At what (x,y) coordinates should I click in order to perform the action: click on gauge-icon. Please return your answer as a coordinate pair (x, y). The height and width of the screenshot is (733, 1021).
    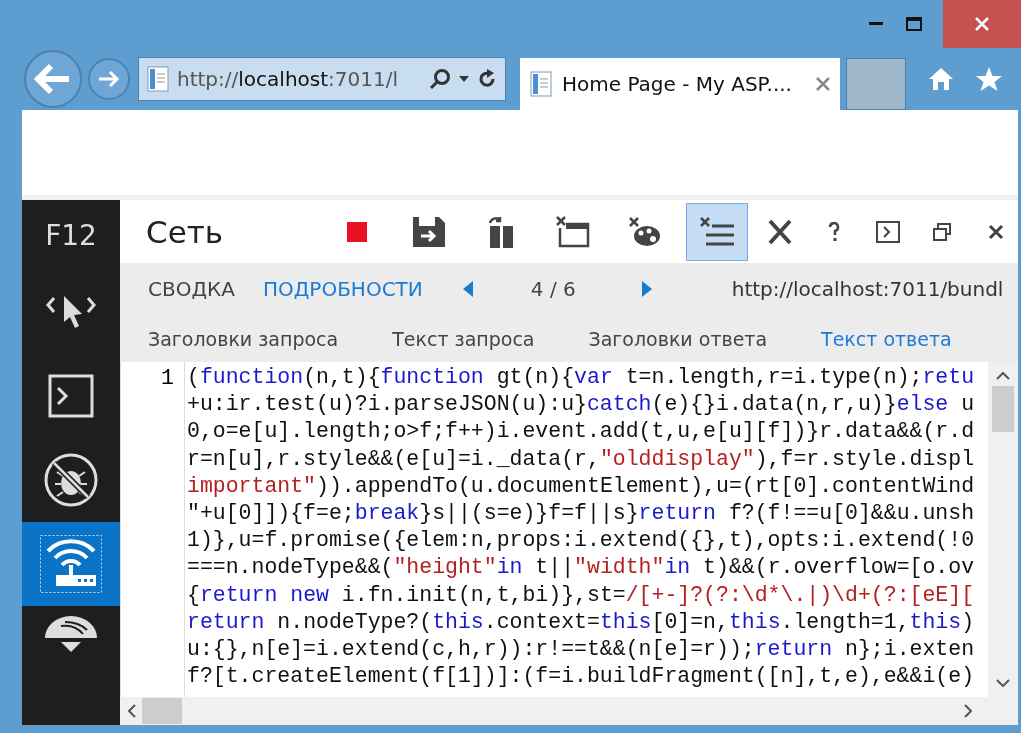
    Looking at the image, I should click on (71, 635).